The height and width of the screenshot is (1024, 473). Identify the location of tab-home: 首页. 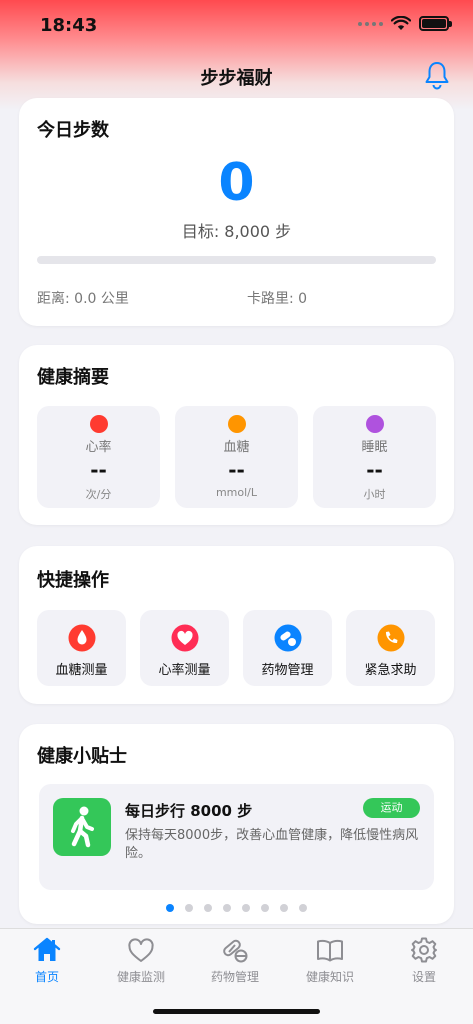
(47, 960).